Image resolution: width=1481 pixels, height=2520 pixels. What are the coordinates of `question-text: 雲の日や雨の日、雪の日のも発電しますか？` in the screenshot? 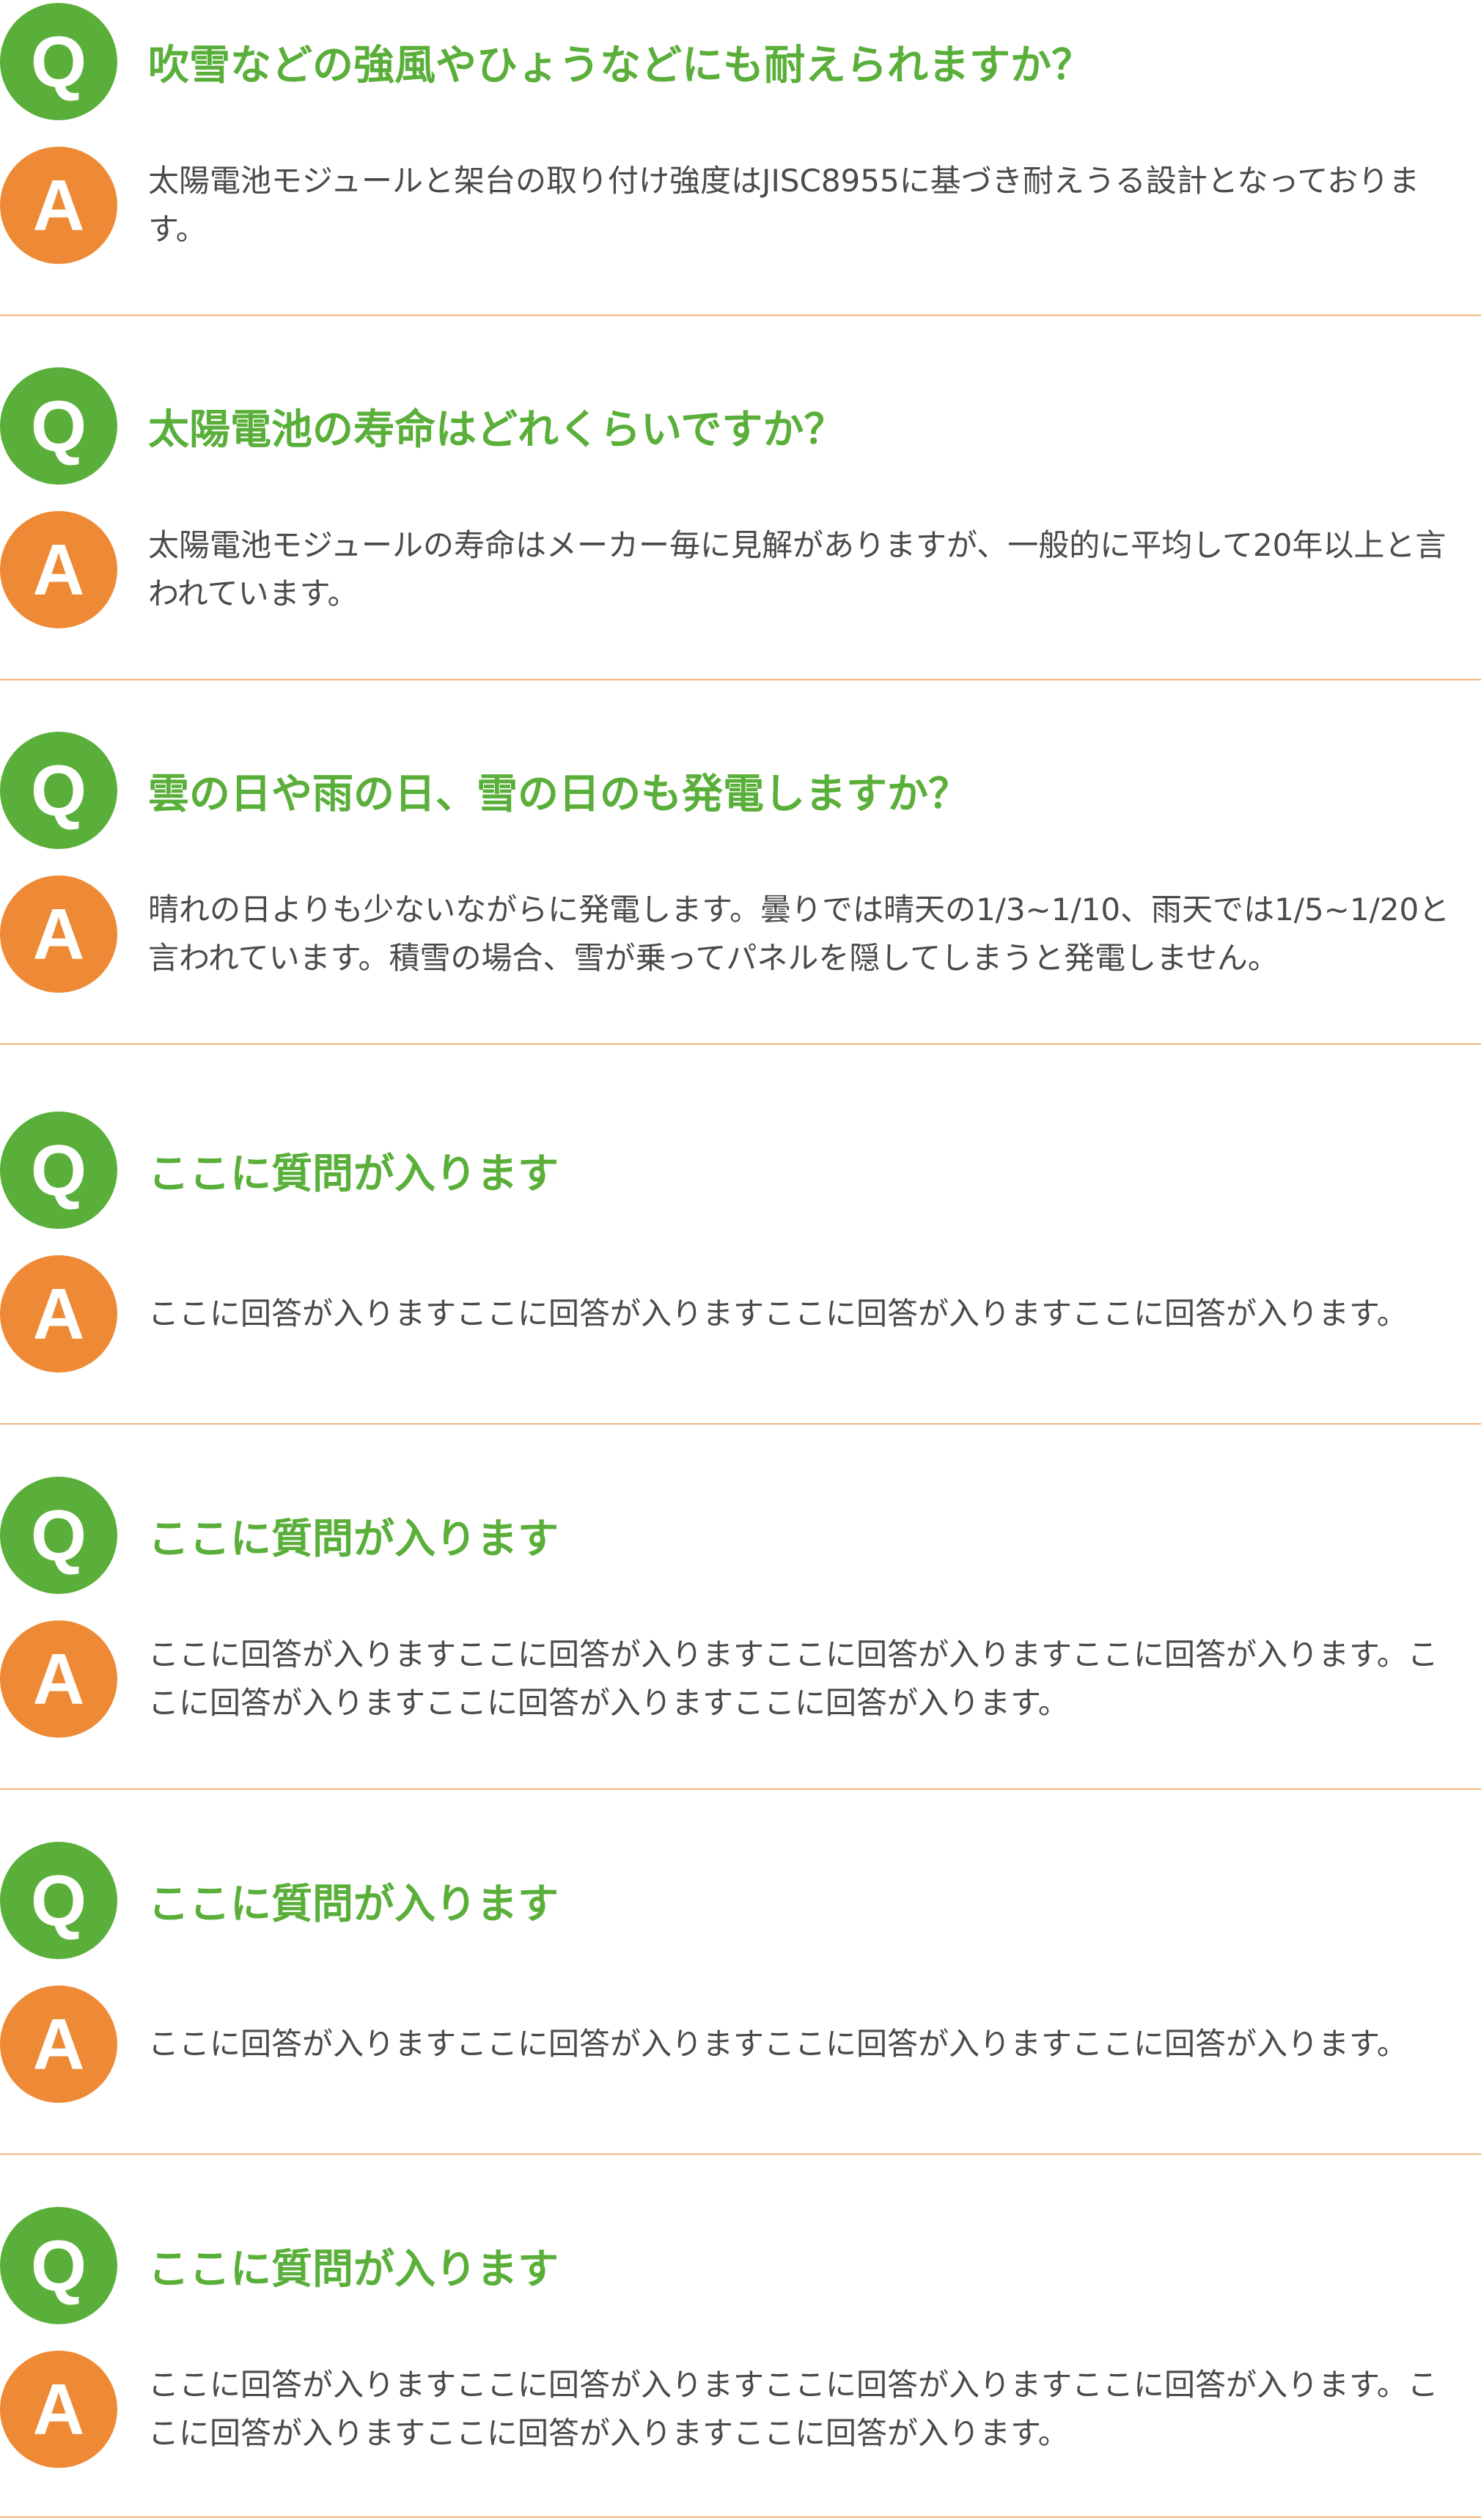 It's located at (558, 794).